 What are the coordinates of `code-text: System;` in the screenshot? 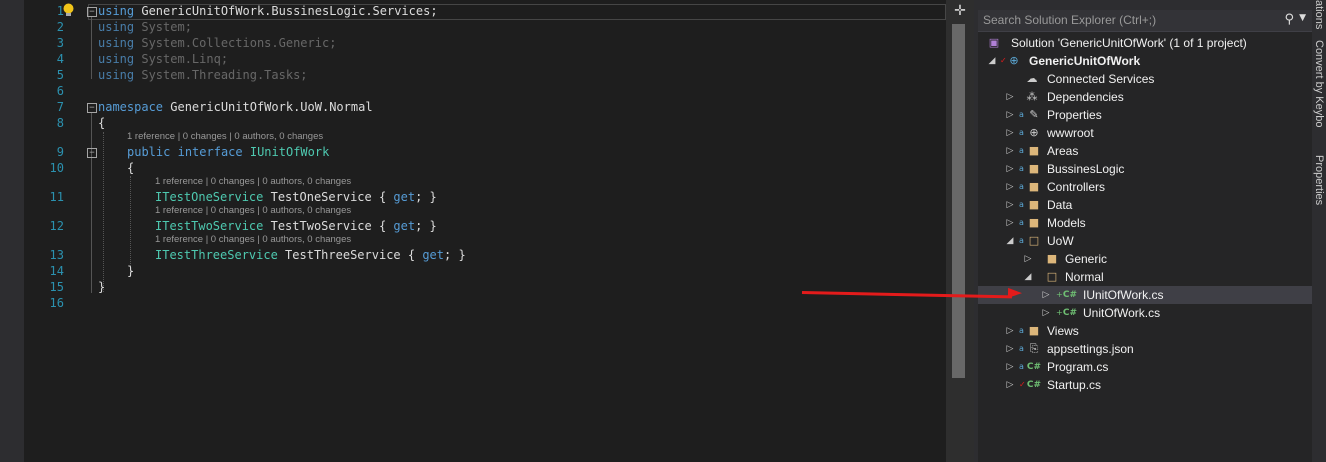 It's located at (163, 27).